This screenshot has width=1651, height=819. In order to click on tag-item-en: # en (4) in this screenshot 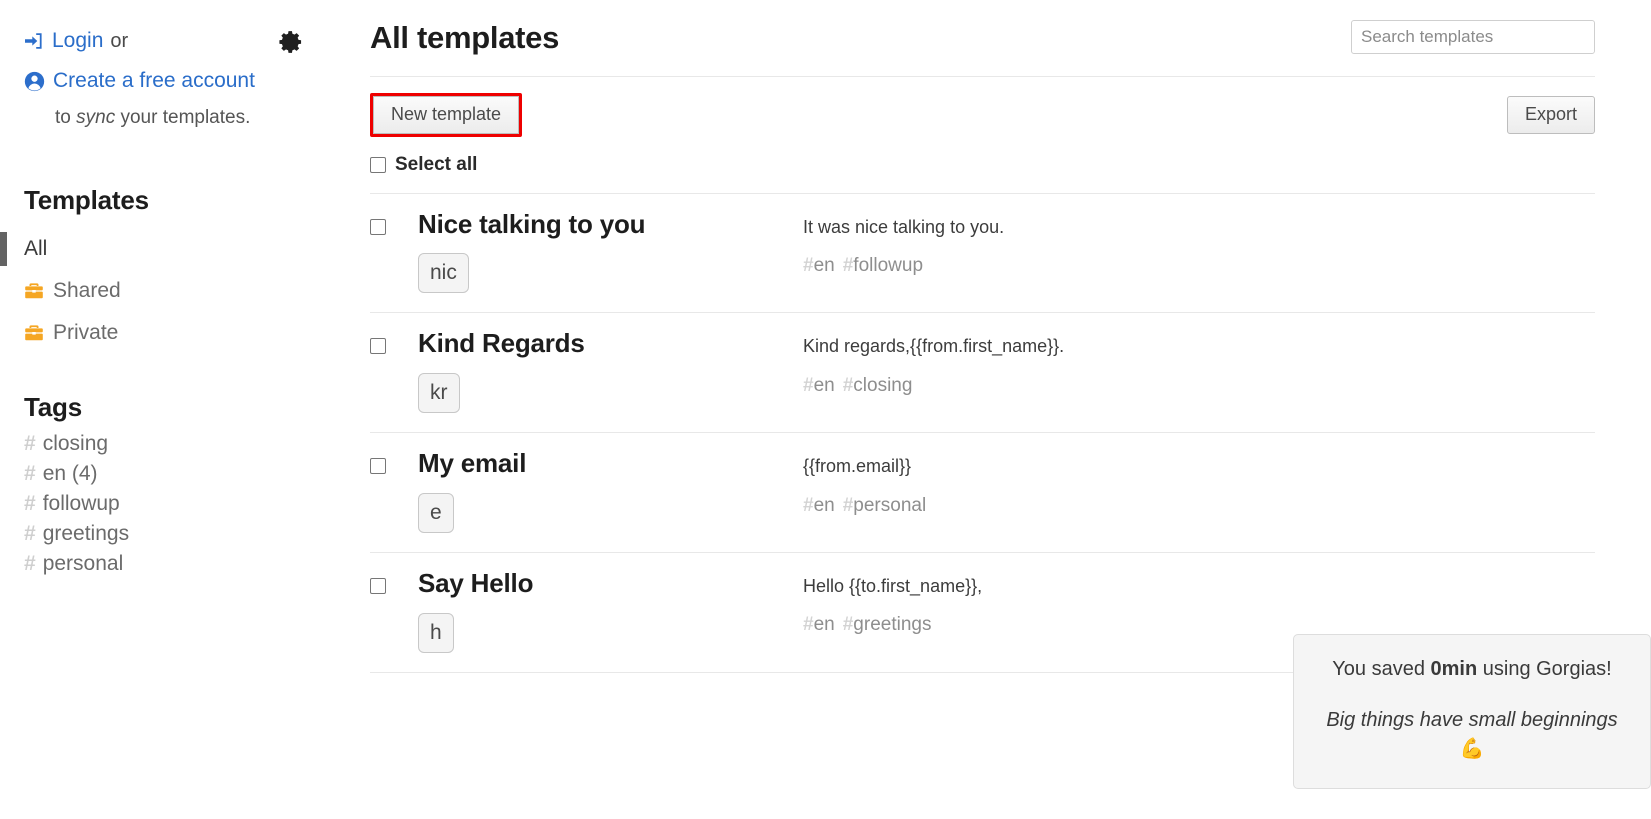, I will do `click(176, 474)`.